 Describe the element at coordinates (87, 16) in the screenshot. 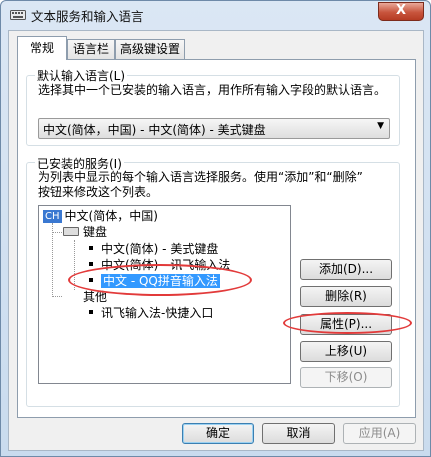

I see `window-title: 文本服务和输入语言` at that location.